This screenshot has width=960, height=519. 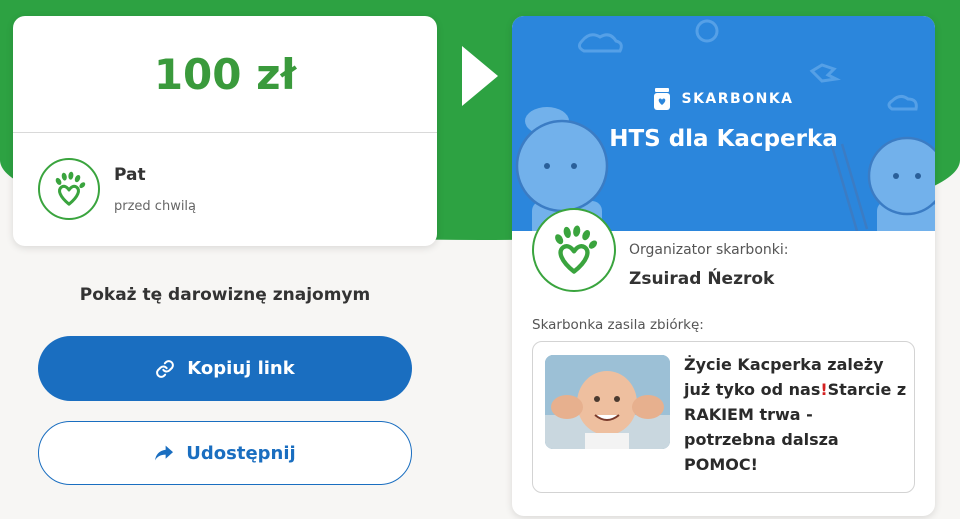 What do you see at coordinates (607, 402) in the screenshot?
I see `campaign-photo` at bounding box center [607, 402].